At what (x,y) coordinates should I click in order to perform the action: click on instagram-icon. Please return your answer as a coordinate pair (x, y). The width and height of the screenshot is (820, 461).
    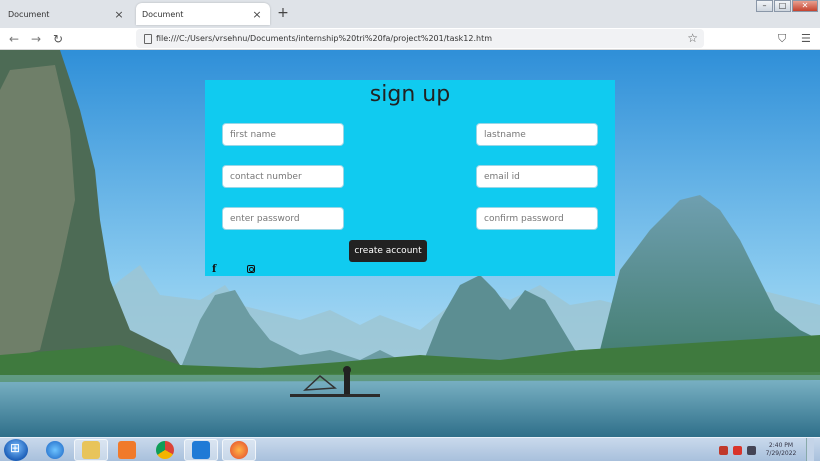
    Looking at the image, I should click on (251, 269).